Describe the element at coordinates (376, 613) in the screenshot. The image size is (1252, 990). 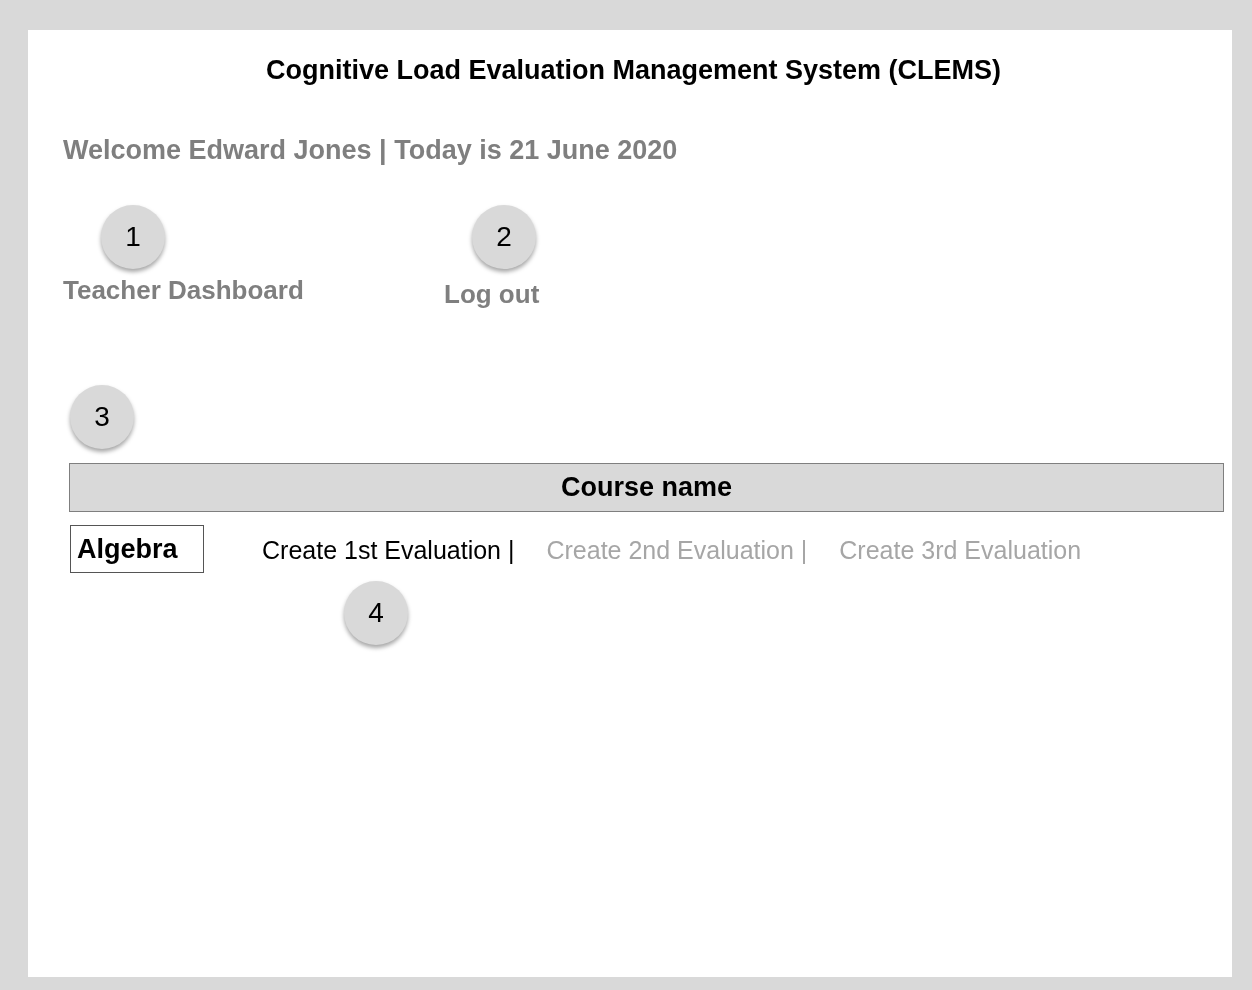
I see `step-marker: 4` at that location.